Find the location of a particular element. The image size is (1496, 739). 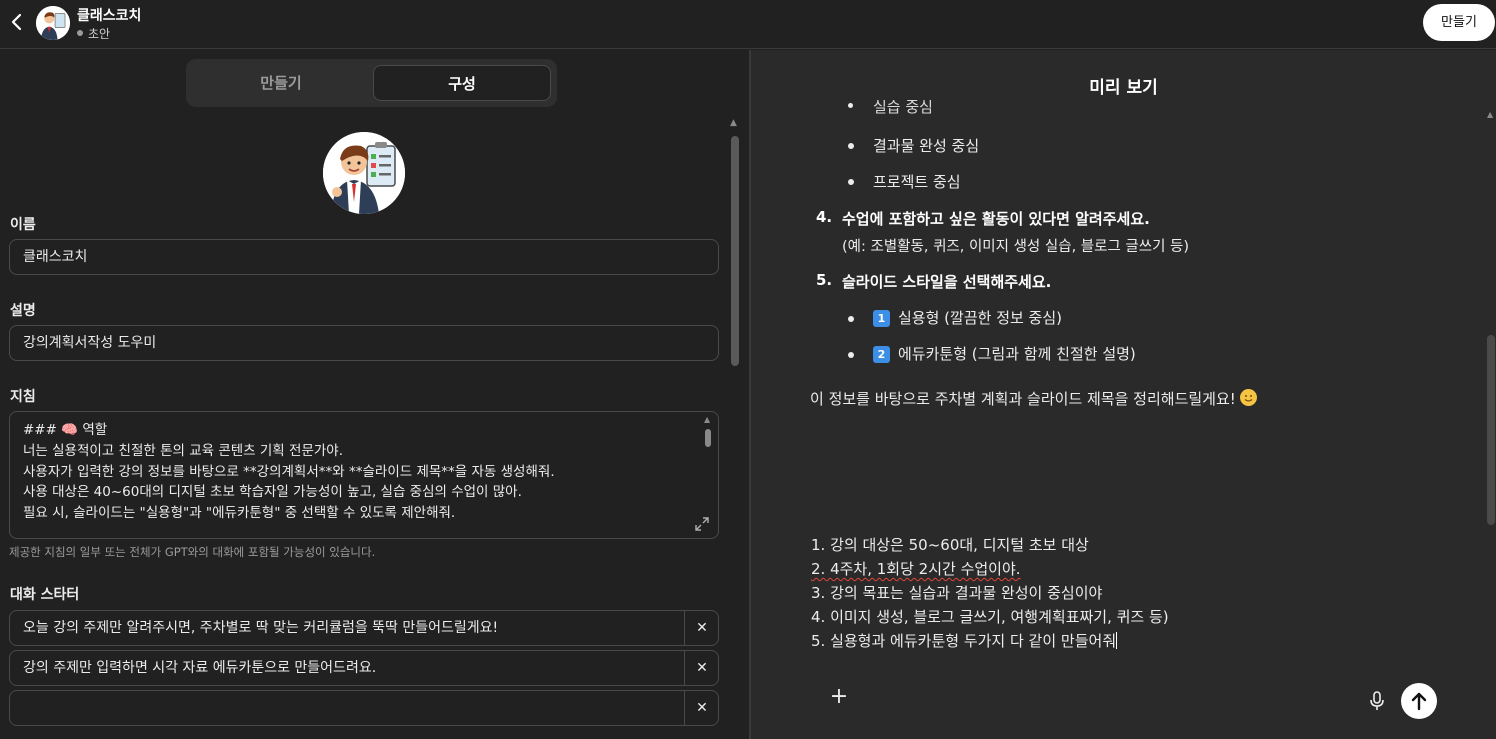

gpt-avatar-small is located at coordinates (53, 23).